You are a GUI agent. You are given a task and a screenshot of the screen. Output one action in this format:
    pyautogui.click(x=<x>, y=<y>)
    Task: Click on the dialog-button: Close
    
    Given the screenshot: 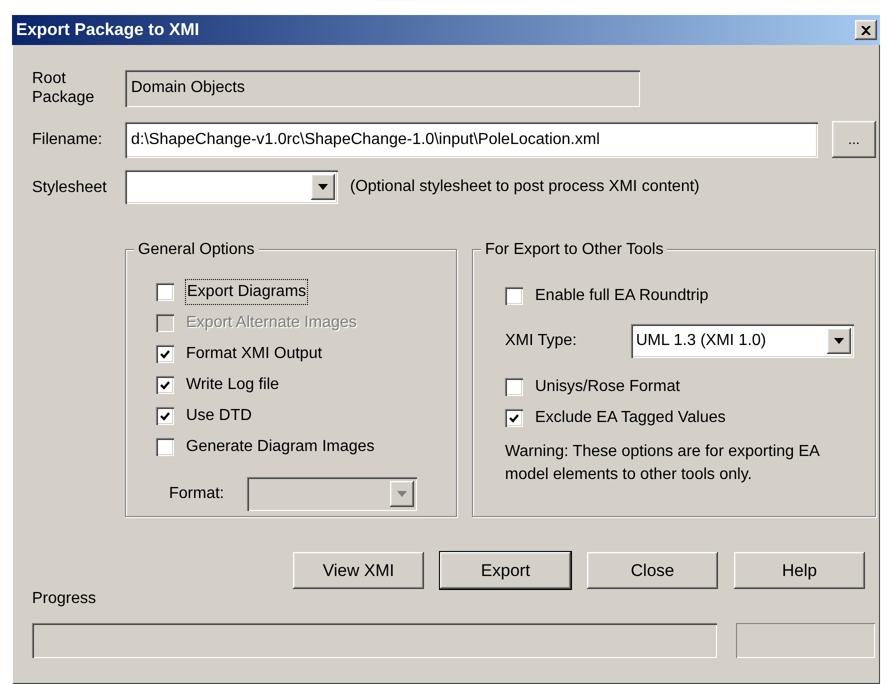 What is the action you would take?
    pyautogui.click(x=652, y=571)
    